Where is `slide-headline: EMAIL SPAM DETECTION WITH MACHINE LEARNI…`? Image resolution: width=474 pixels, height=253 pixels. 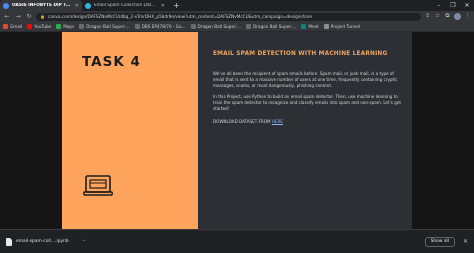 slide-headline: EMAIL SPAM DETECTION WITH MACHINE LEARNI… is located at coordinates (300, 54).